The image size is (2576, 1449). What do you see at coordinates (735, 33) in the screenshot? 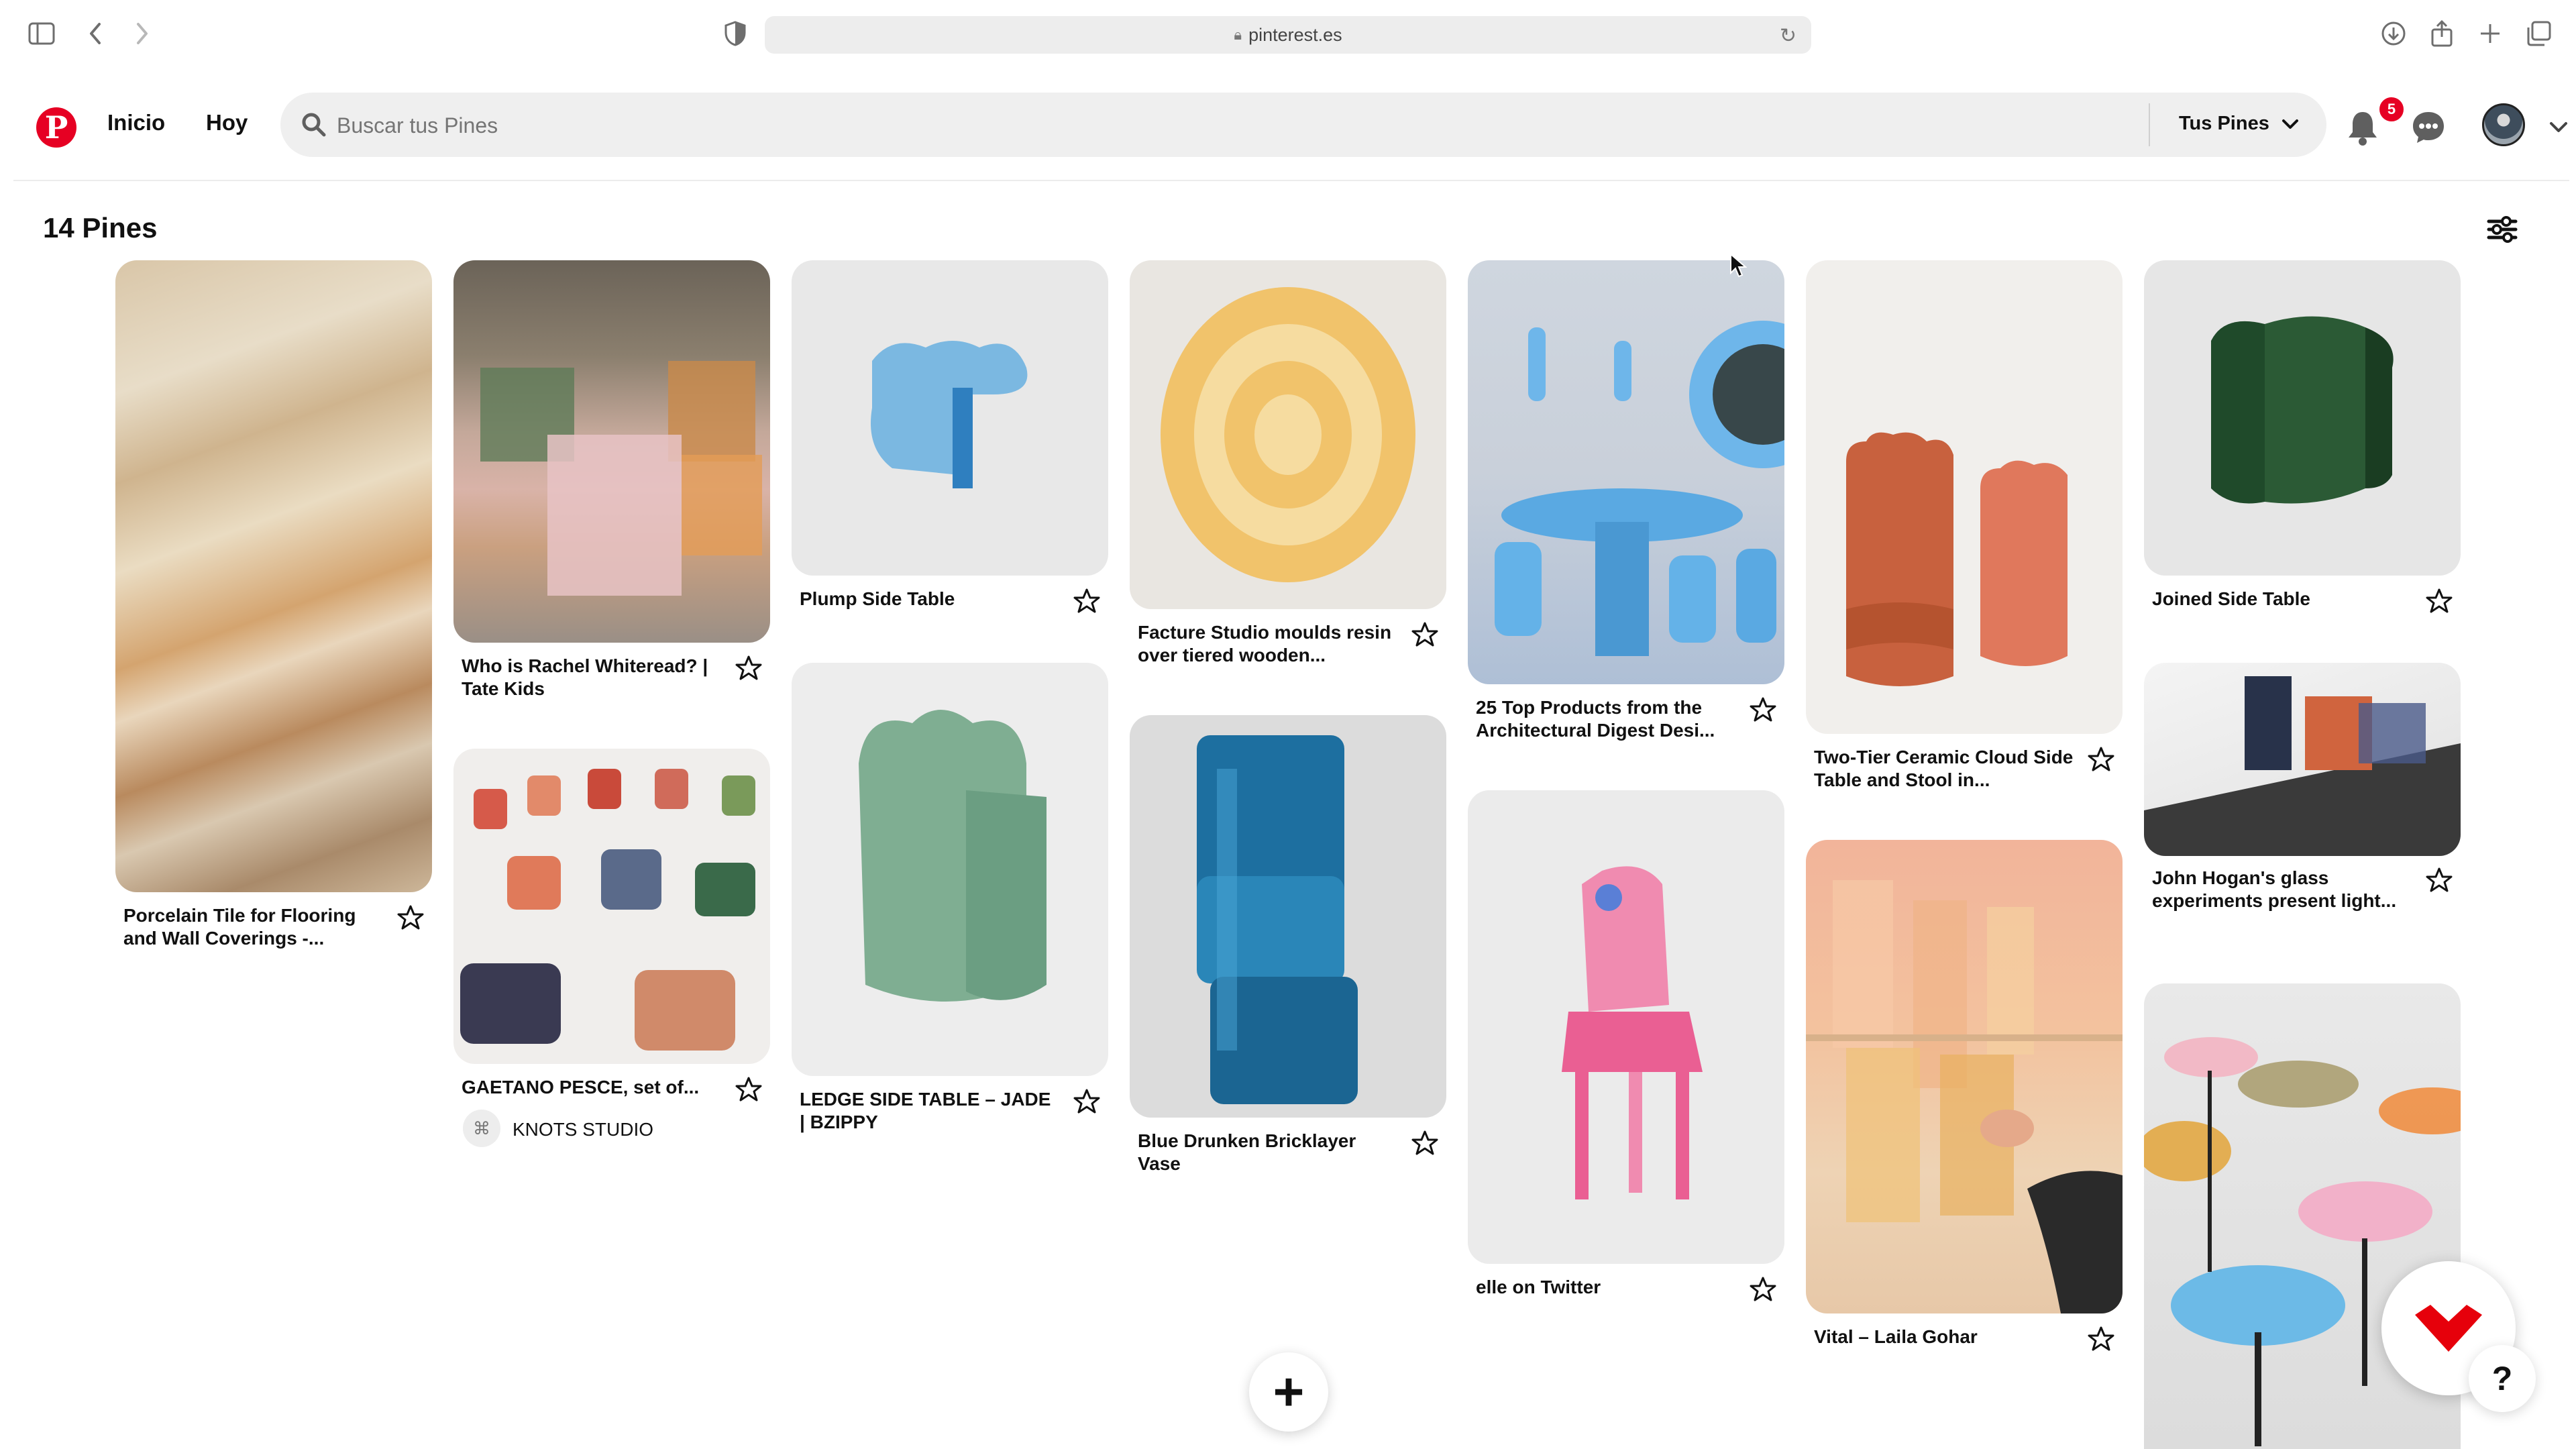
I see `shield-icon` at bounding box center [735, 33].